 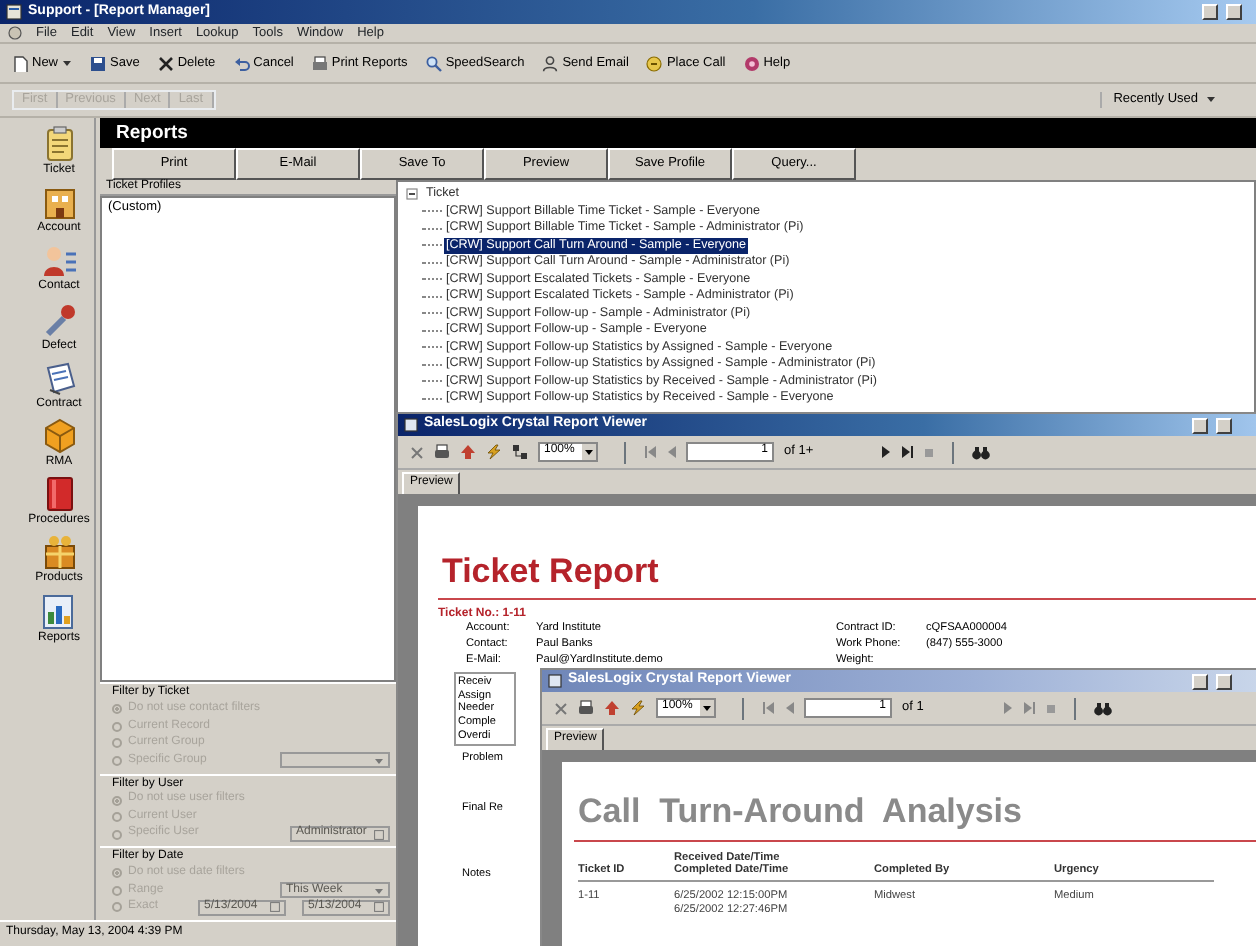 What do you see at coordinates (59, 435) in the screenshot?
I see `box-icon` at bounding box center [59, 435].